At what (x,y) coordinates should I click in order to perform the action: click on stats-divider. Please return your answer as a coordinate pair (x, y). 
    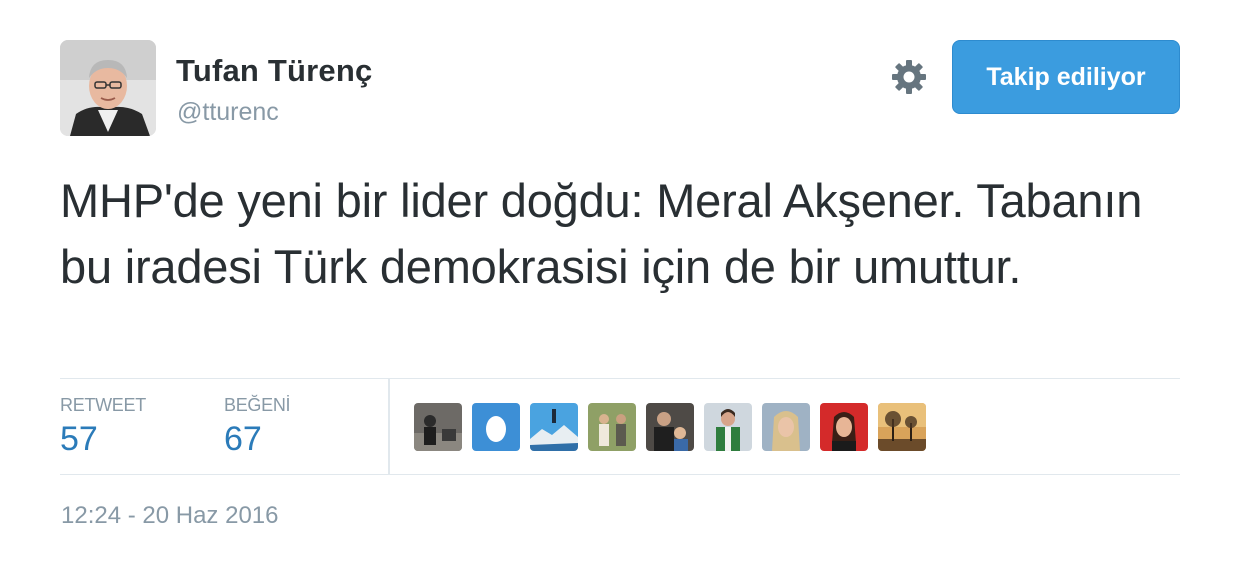
    Looking at the image, I should click on (389, 426).